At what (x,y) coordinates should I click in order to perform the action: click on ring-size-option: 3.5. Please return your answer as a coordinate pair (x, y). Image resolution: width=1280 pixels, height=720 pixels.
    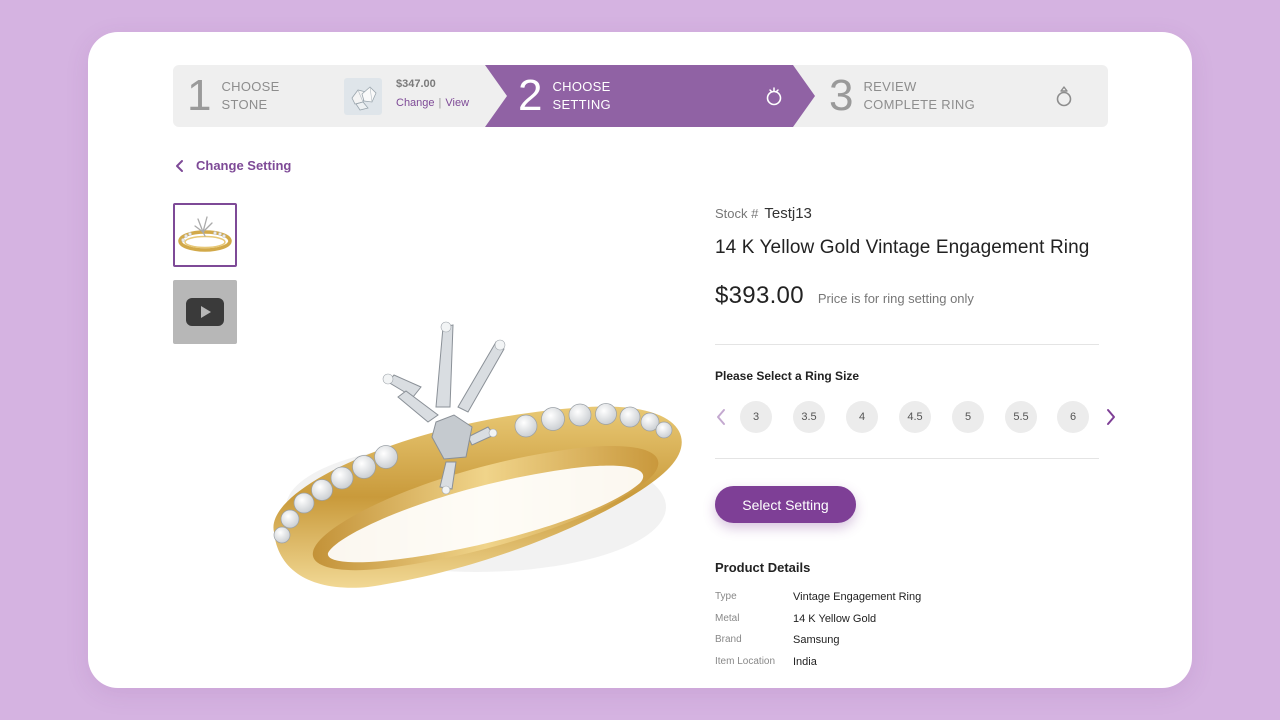
    Looking at the image, I should click on (809, 417).